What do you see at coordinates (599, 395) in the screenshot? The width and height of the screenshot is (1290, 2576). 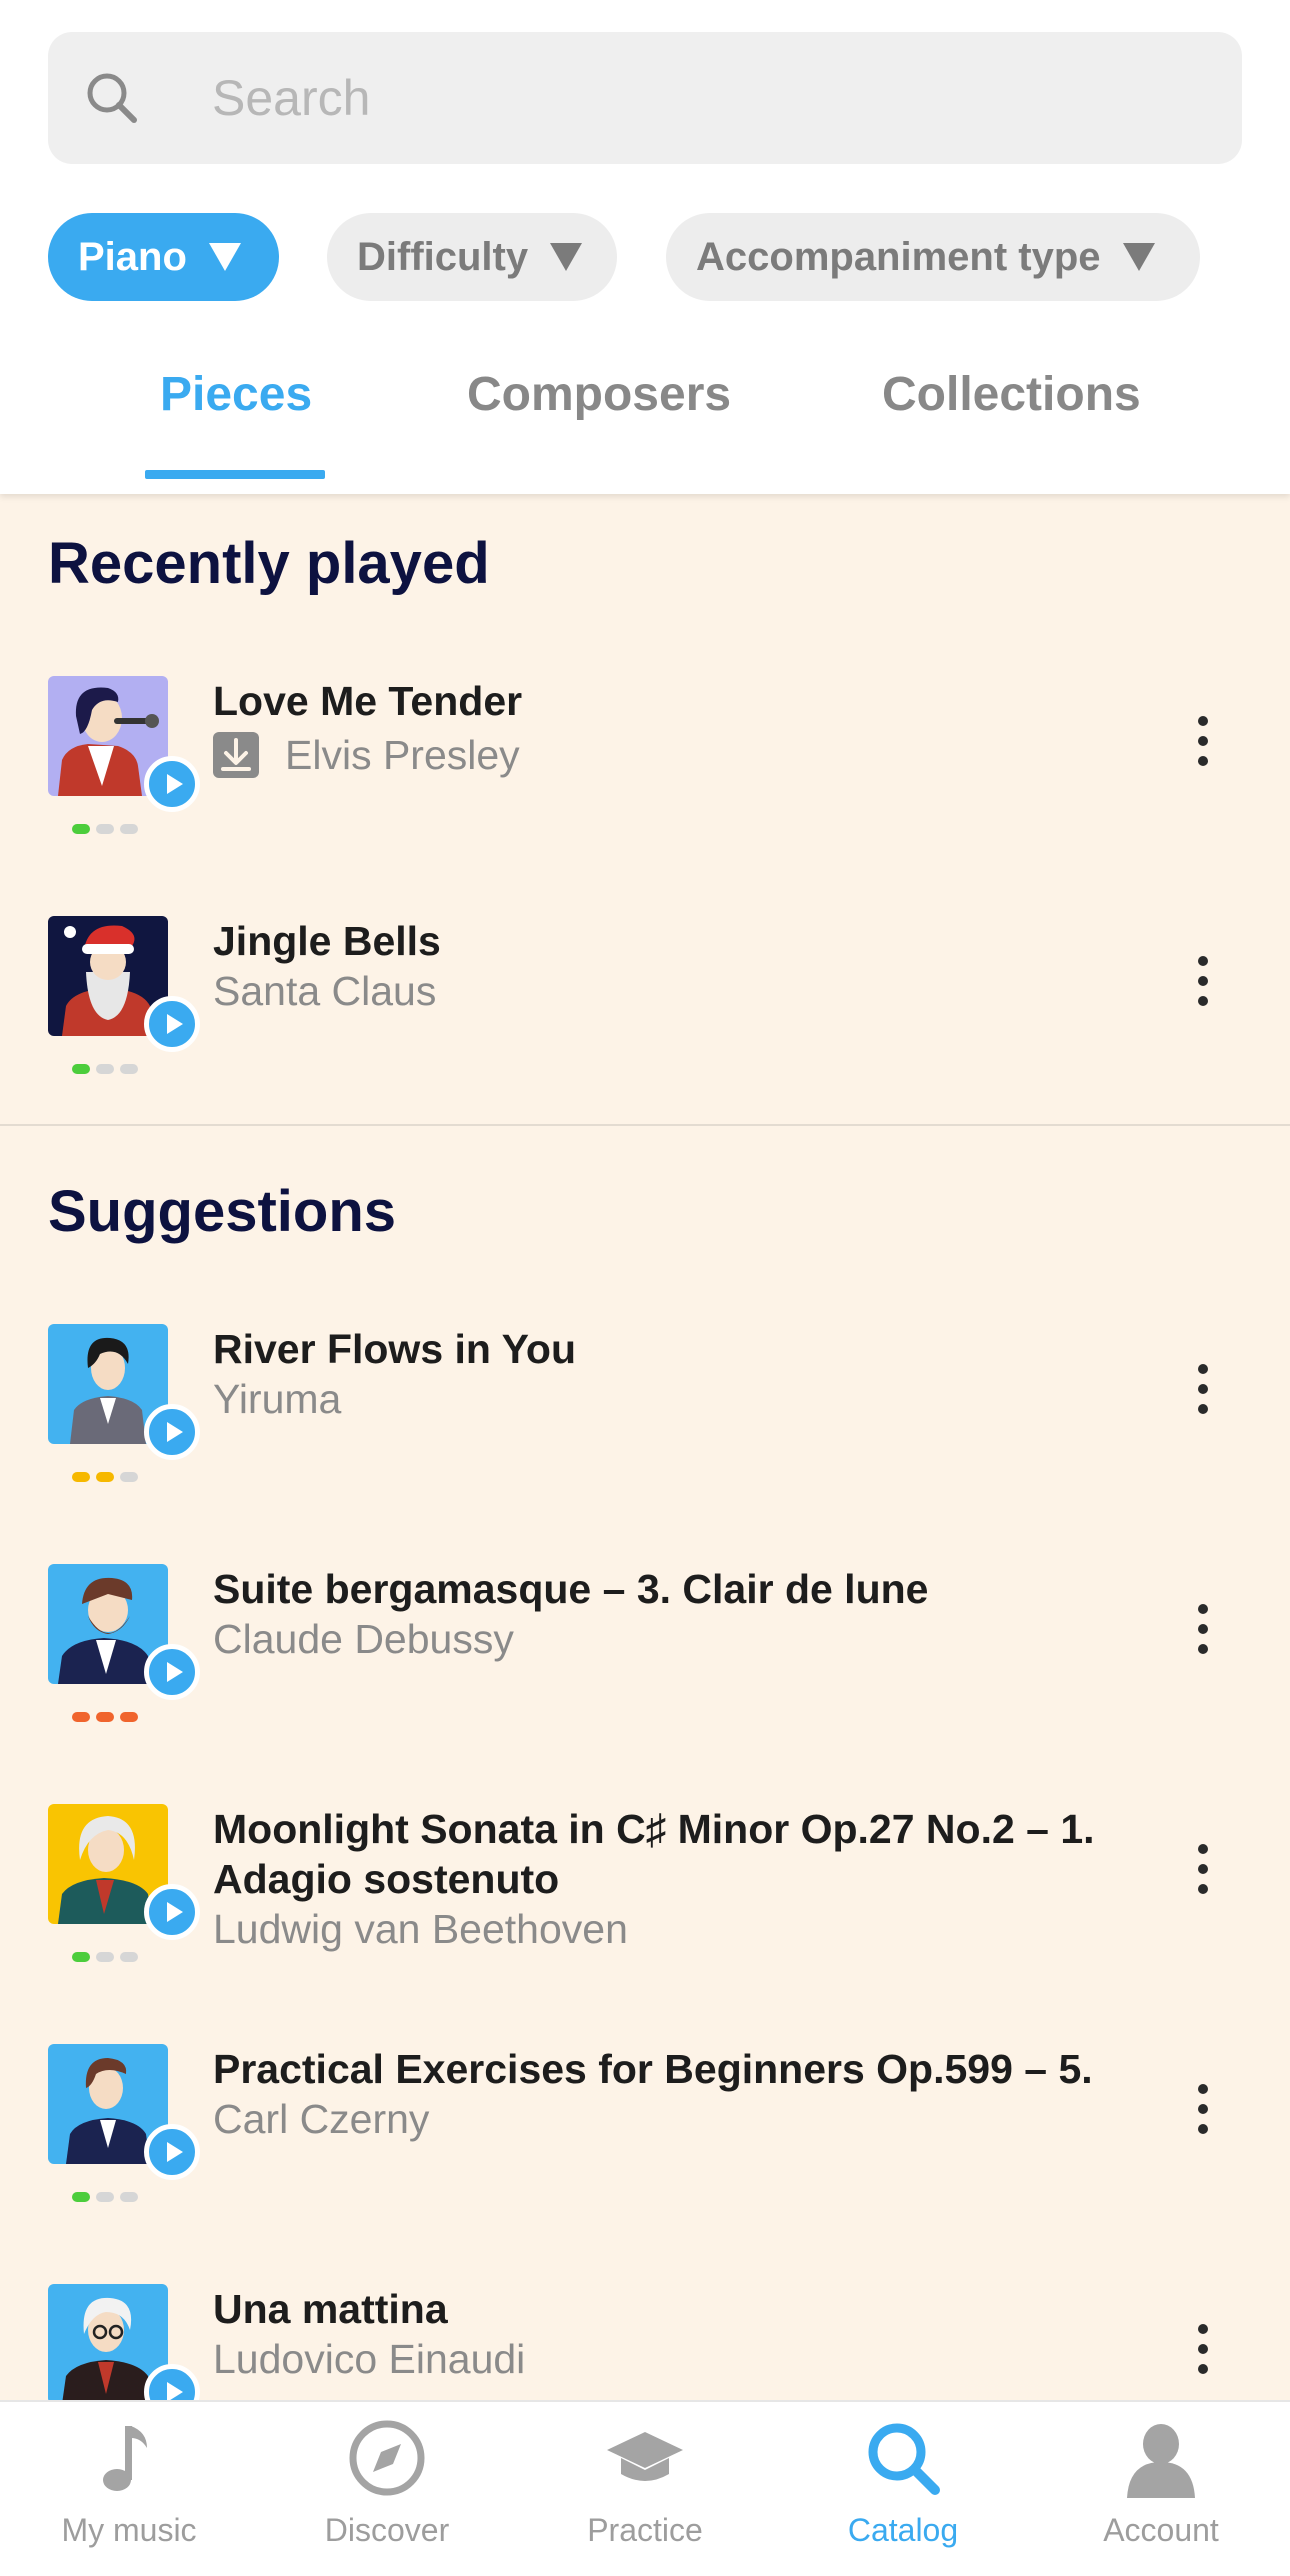 I see `tab-composers: Composers` at bounding box center [599, 395].